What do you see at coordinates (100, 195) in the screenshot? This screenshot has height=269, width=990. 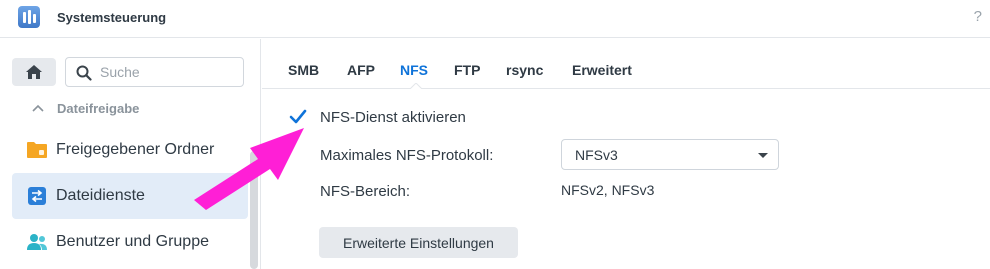 I see `sidebar-item-label: Dateidienste` at bounding box center [100, 195].